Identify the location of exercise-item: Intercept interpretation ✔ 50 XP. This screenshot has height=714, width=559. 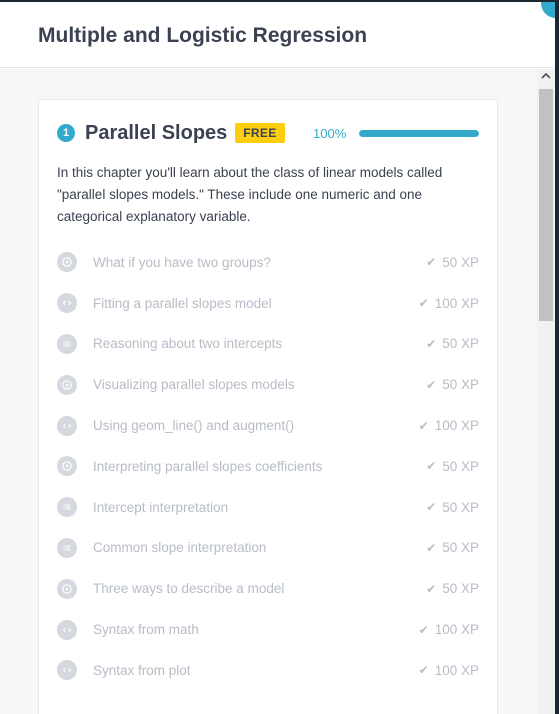
(268, 507).